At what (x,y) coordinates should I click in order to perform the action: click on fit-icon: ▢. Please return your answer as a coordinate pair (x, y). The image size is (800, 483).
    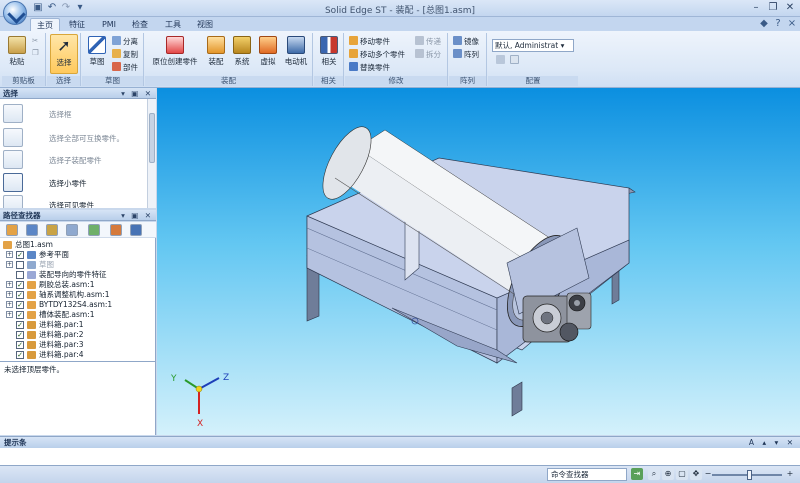
    Looking at the image, I should click on (682, 474).